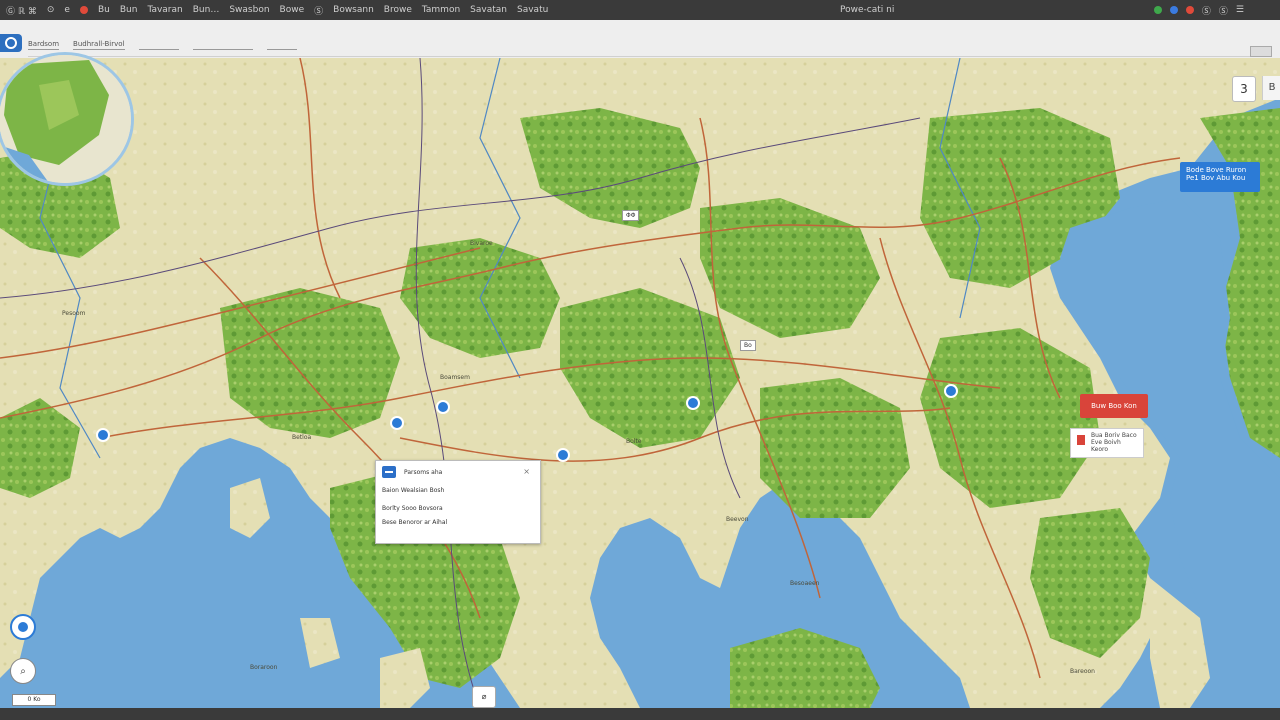 The width and height of the screenshot is (1280, 720). What do you see at coordinates (44, 45) in the screenshot?
I see `tab-0: Bardsom` at bounding box center [44, 45].